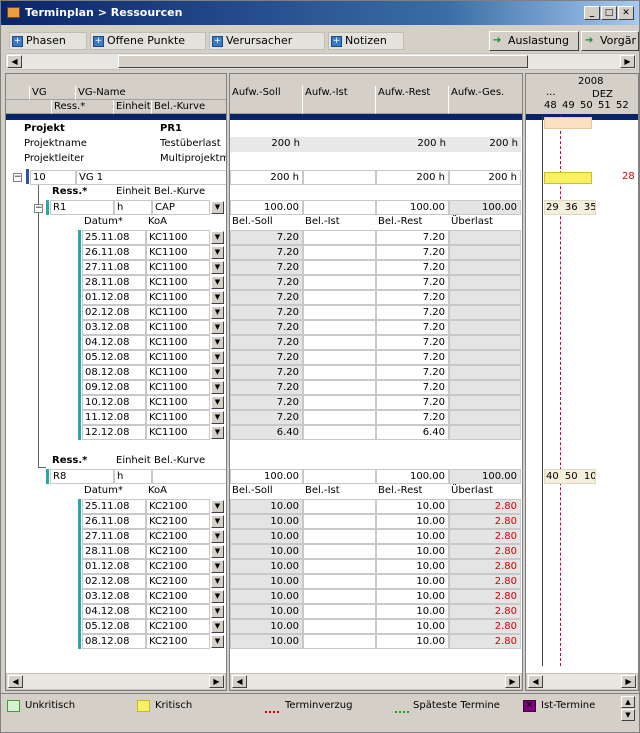 The width and height of the screenshot is (640, 733). Describe the element at coordinates (148, 41) in the screenshot. I see `tab-offene-punkte: + Offene Punkte` at that location.